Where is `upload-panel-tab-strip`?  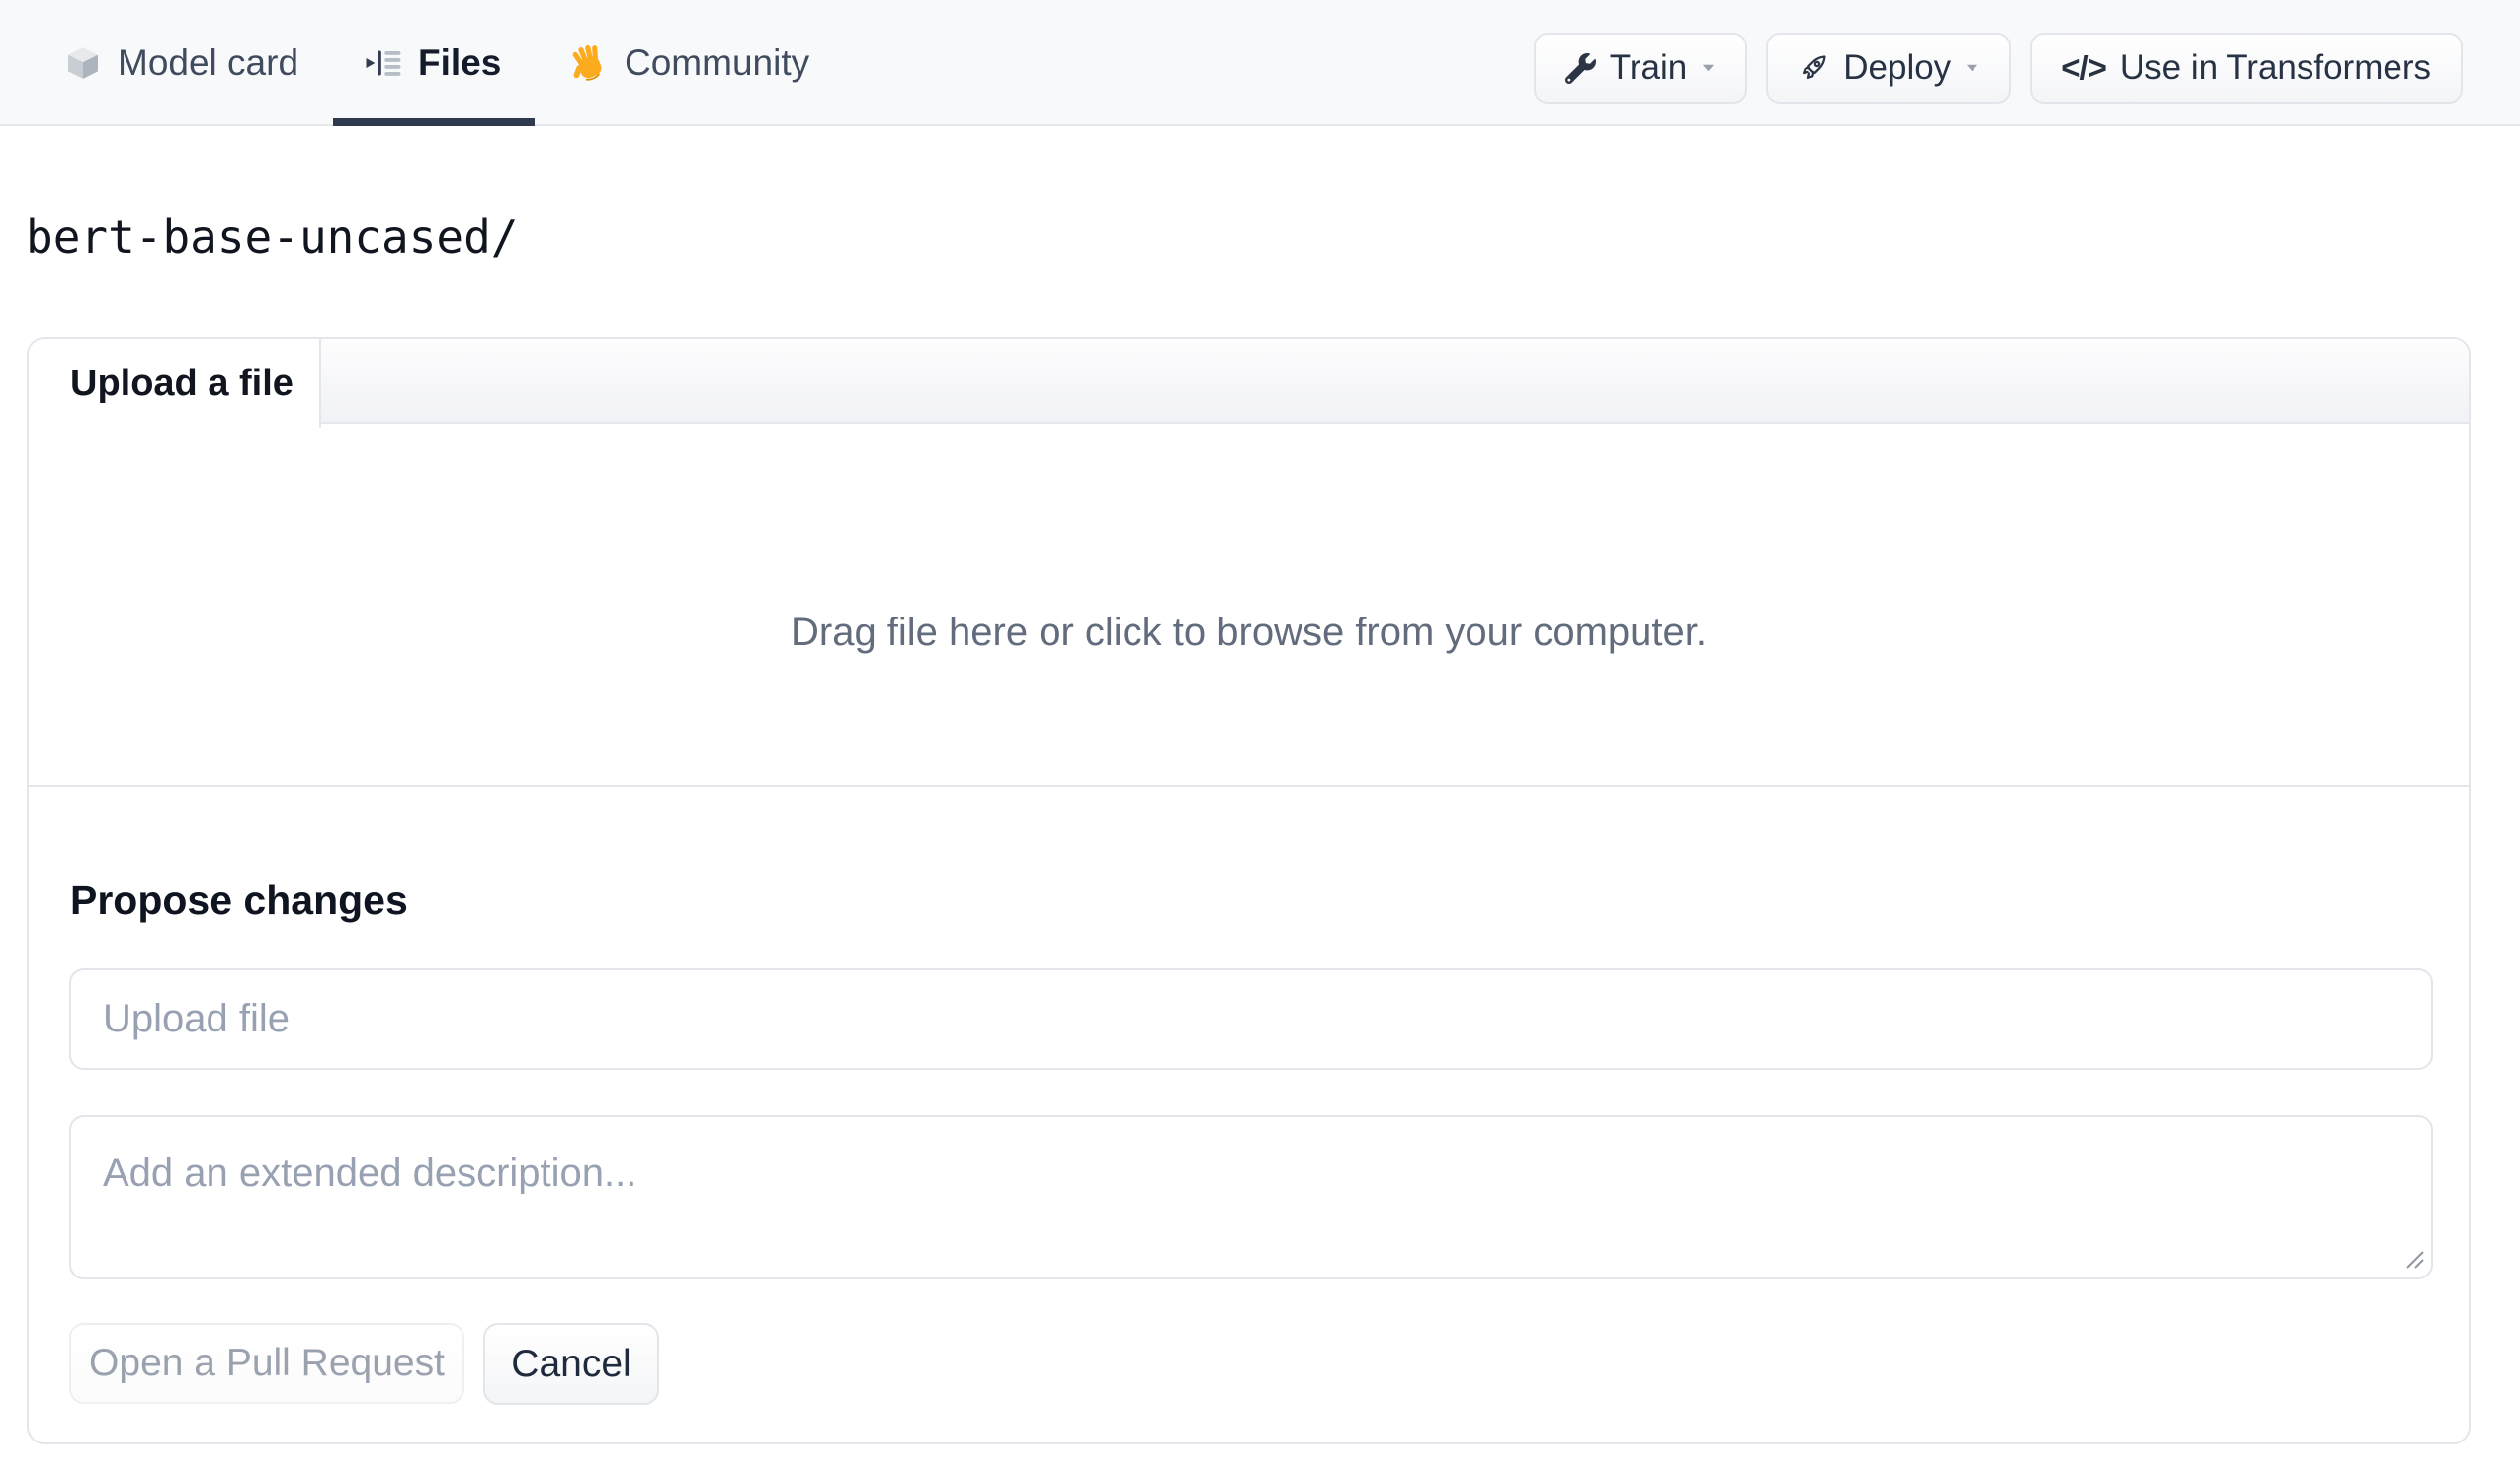 upload-panel-tab-strip is located at coordinates (1249, 381).